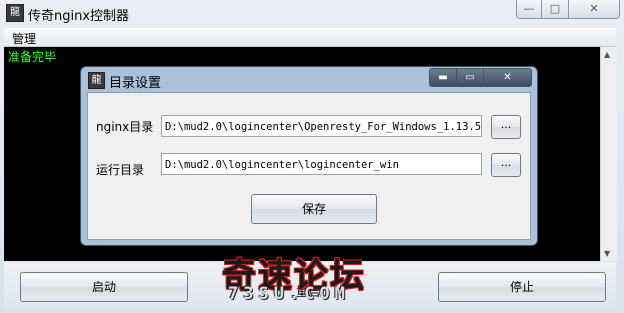 The width and height of the screenshot is (624, 313). Describe the element at coordinates (104, 287) in the screenshot. I see `start-button: 启动` at that location.